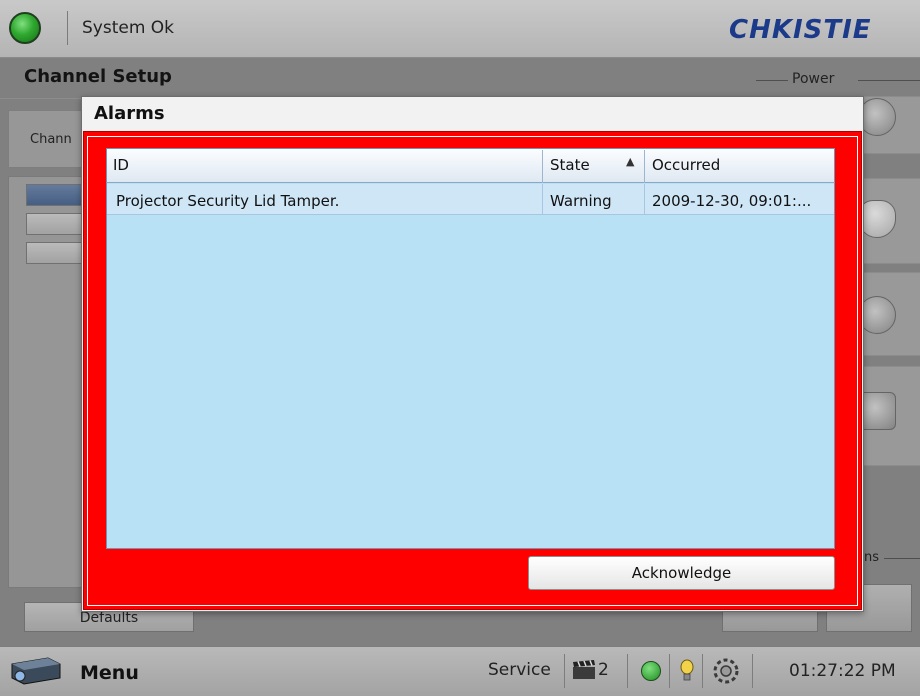  I want to click on system-status-text: System Ok, so click(128, 28).